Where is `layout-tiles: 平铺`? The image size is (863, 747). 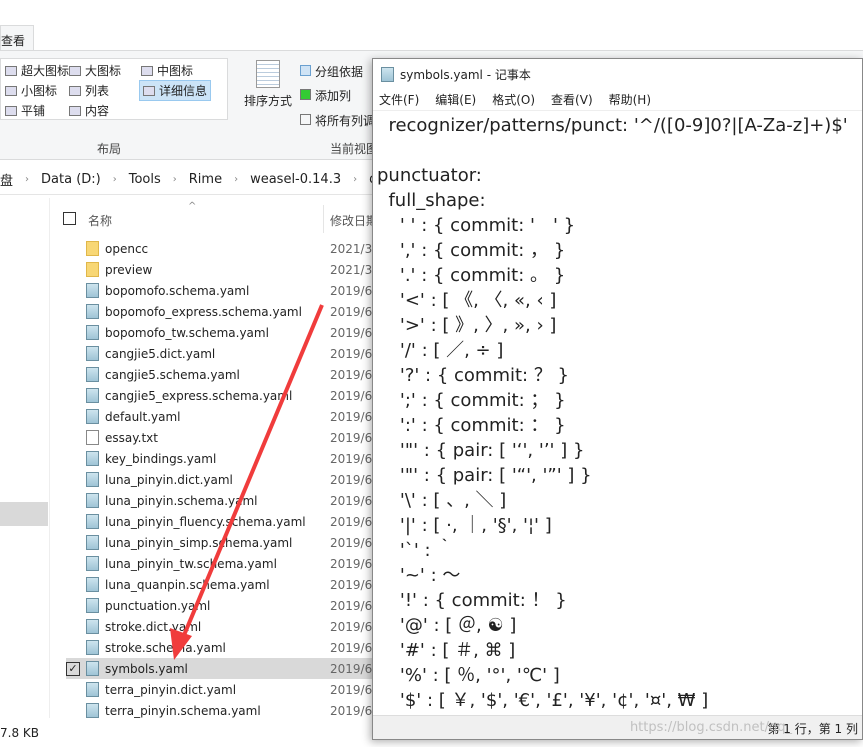 layout-tiles: 平铺 is located at coordinates (25, 110).